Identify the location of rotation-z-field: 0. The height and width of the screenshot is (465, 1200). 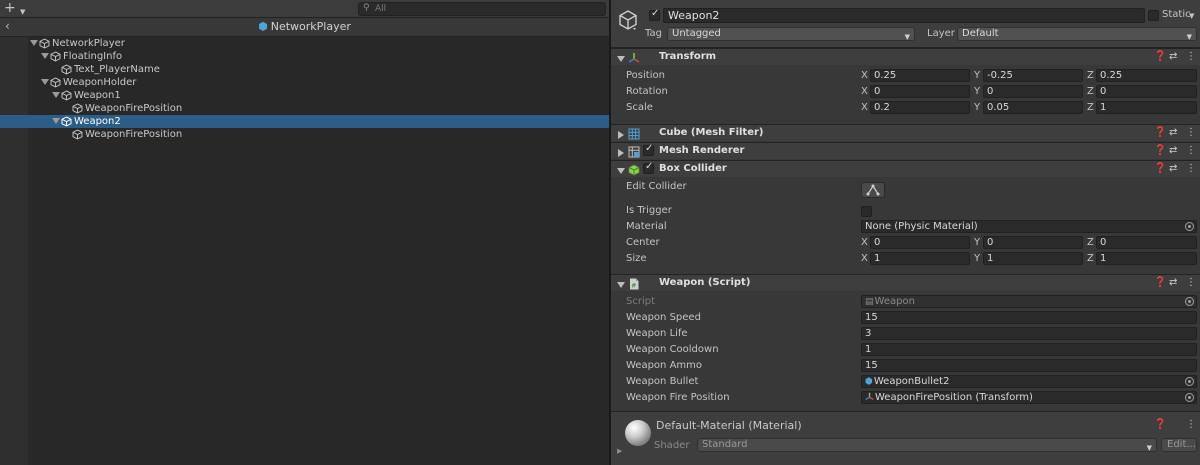
(1146, 91).